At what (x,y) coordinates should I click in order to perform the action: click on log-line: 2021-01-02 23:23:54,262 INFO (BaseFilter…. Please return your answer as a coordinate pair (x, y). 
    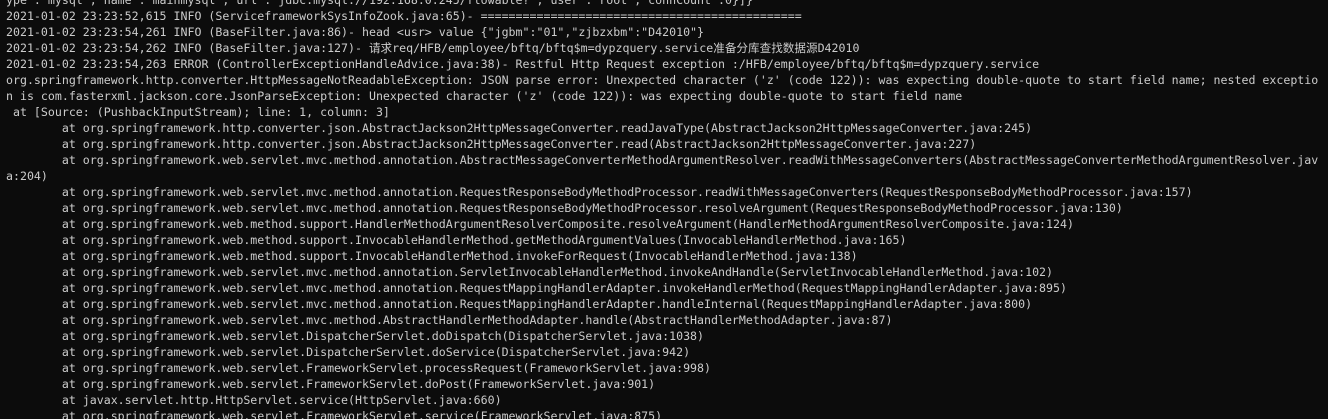
    Looking at the image, I should click on (433, 48).